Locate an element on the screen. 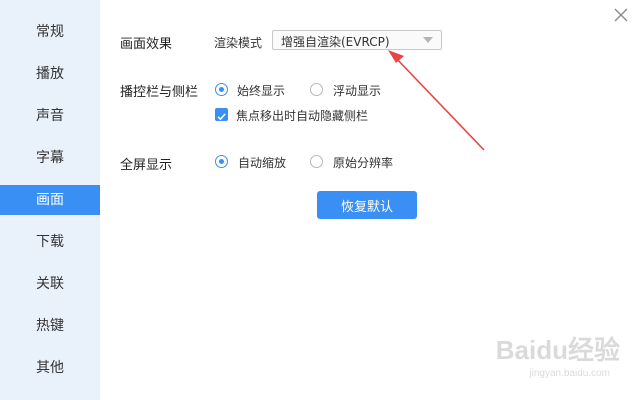 This screenshot has height=400, width=640. watermark-text: Baidu经验 is located at coordinates (557, 350).